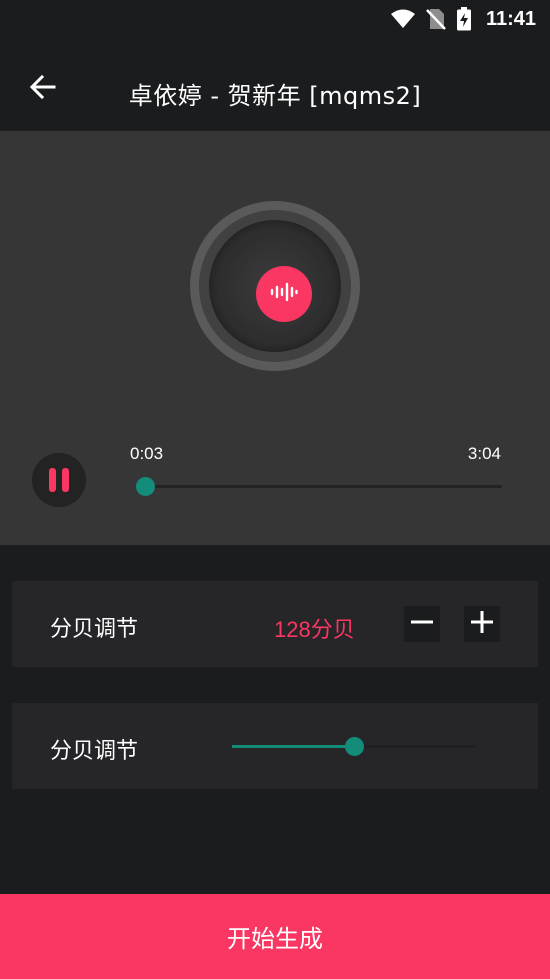 Image resolution: width=550 pixels, height=979 pixels. I want to click on status-bar: 11:41, so click(275, 19).